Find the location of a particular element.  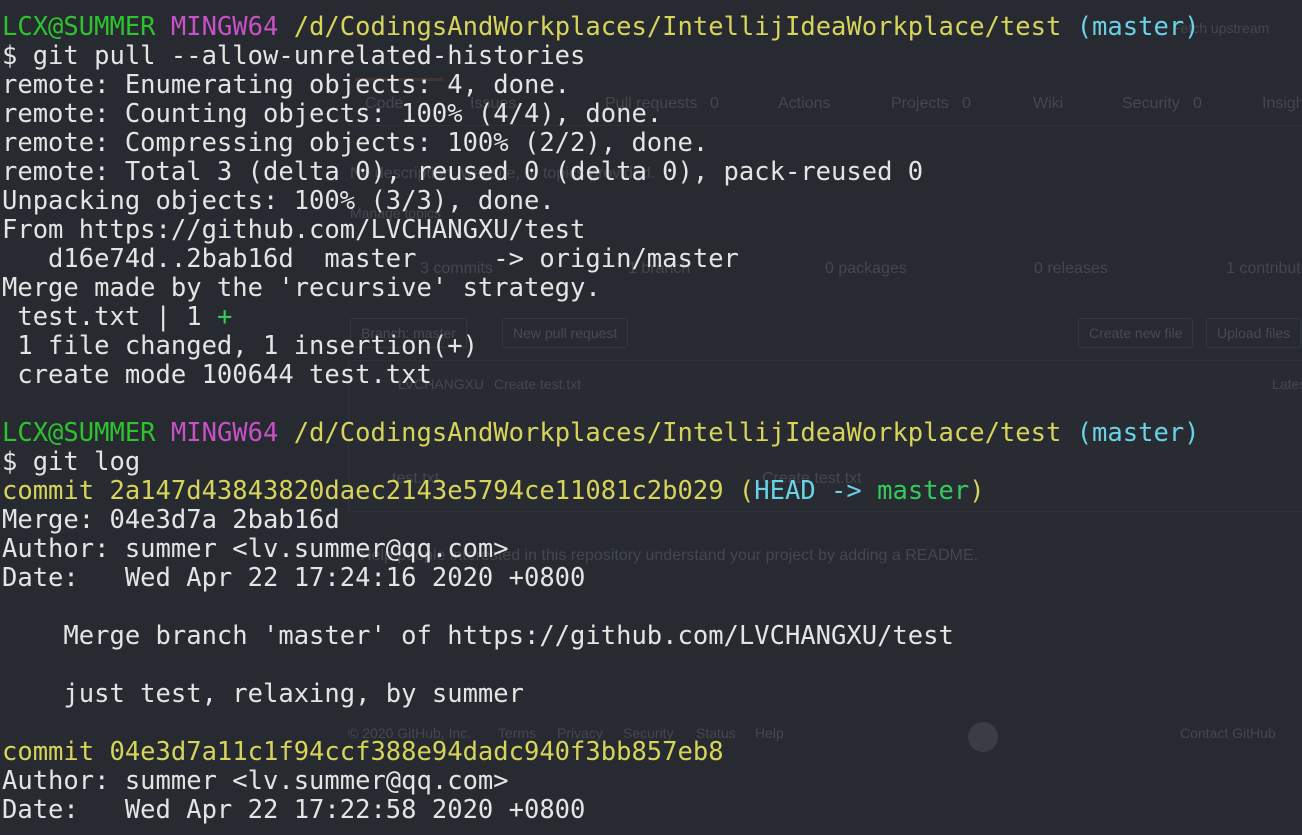

commit-message: just test, relaxing, by summer is located at coordinates (263, 694).